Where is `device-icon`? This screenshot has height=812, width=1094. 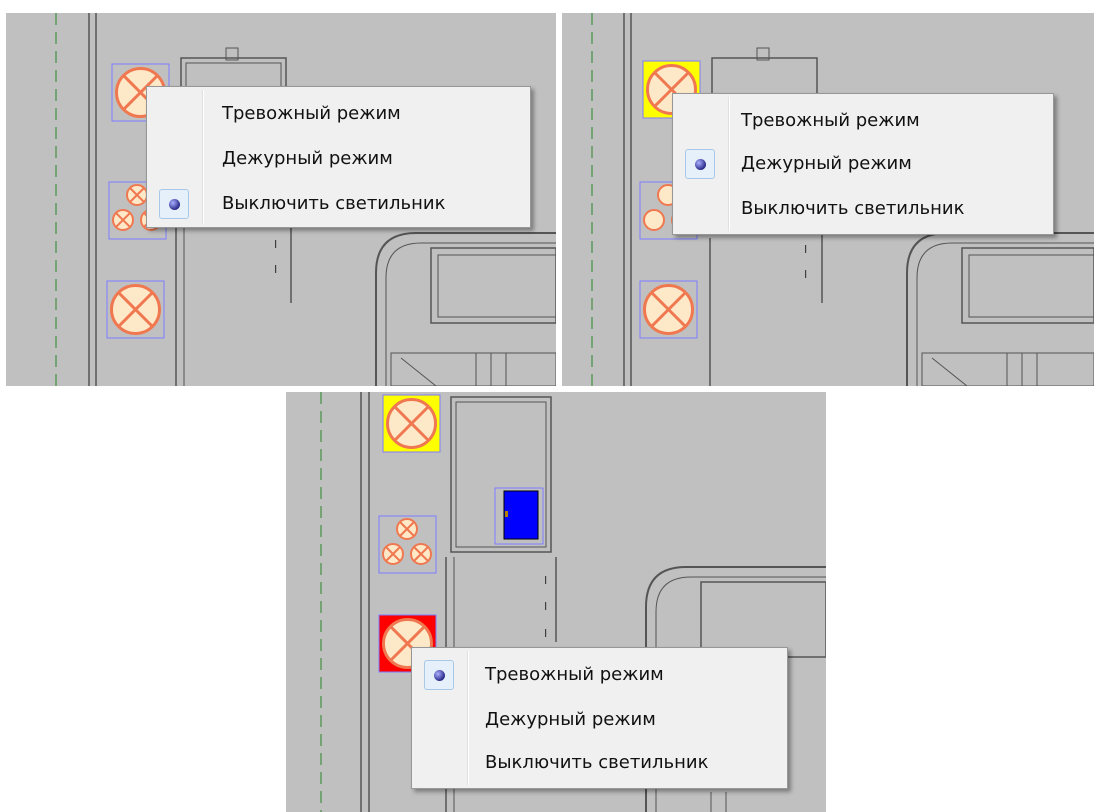 device-icon is located at coordinates (519, 517).